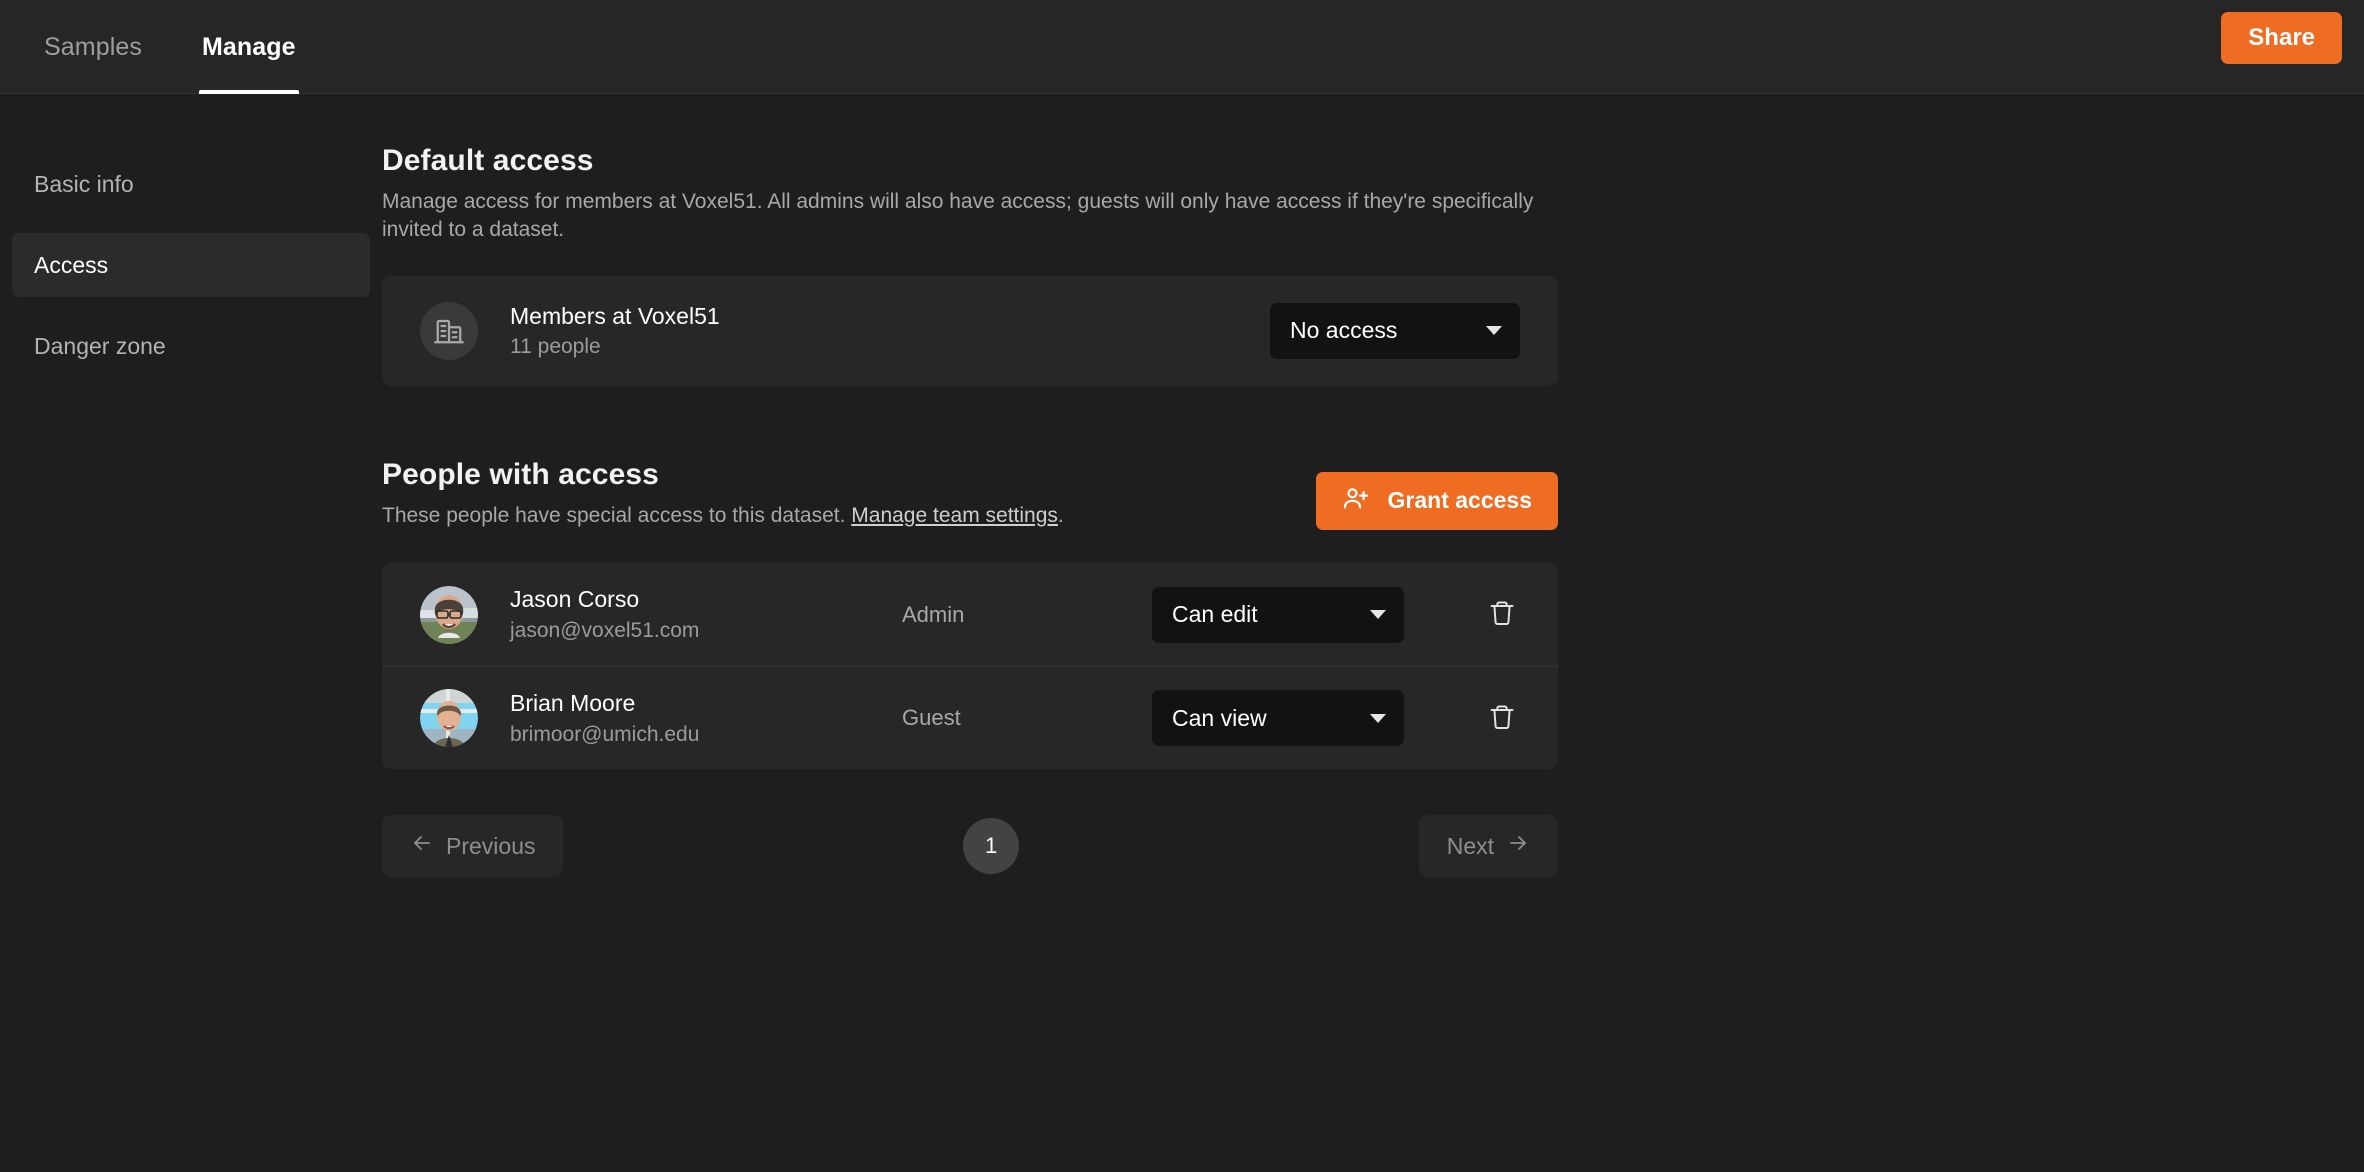  Describe the element at coordinates (71, 264) in the screenshot. I see `sidebar-item-label: Access` at that location.